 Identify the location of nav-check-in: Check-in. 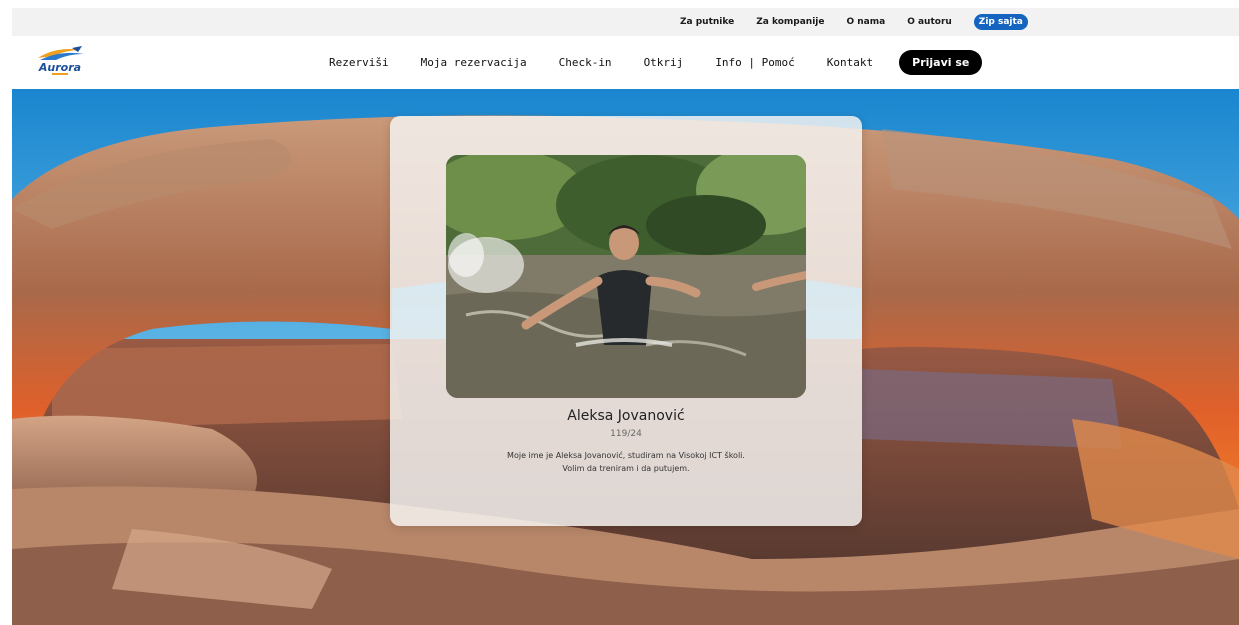
(585, 62).